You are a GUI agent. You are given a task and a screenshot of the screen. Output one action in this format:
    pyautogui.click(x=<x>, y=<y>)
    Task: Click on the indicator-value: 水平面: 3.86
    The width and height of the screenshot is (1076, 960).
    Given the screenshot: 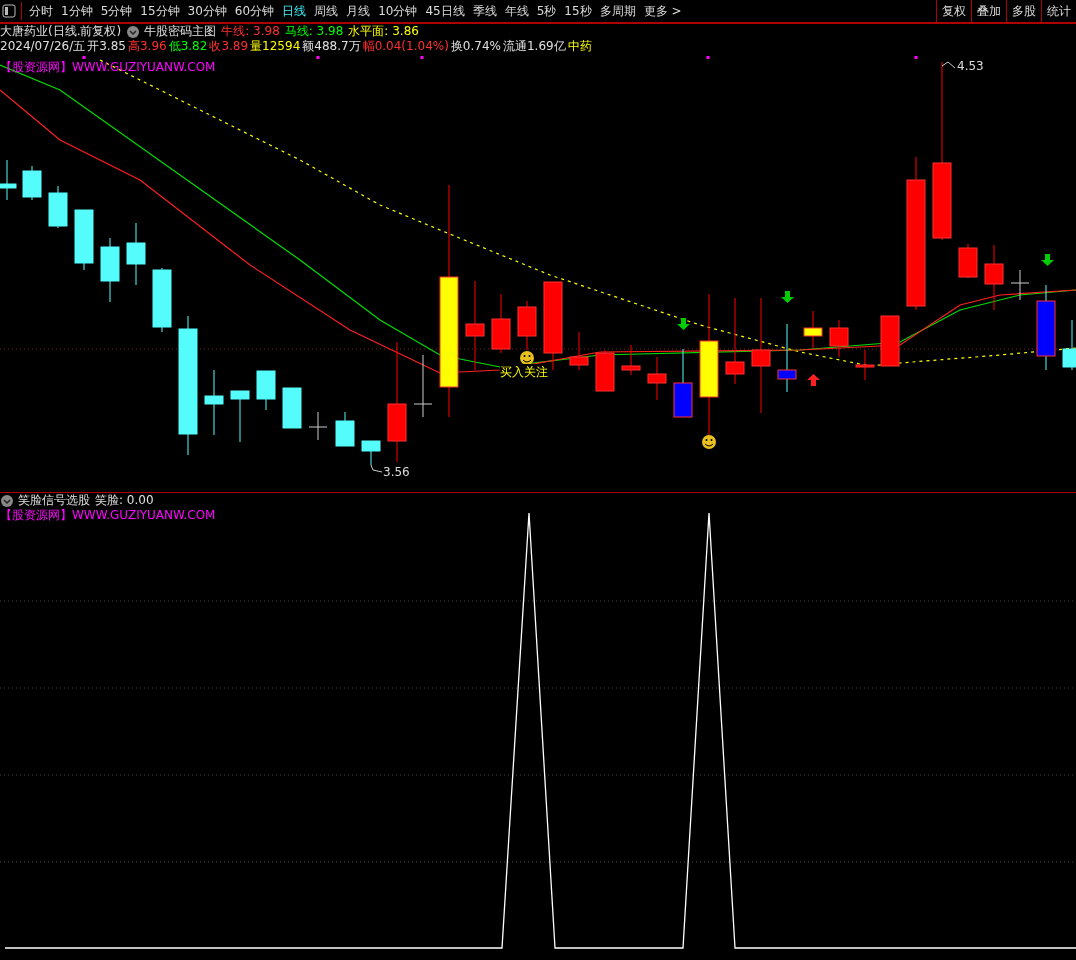 What is the action you would take?
    pyautogui.click(x=383, y=31)
    